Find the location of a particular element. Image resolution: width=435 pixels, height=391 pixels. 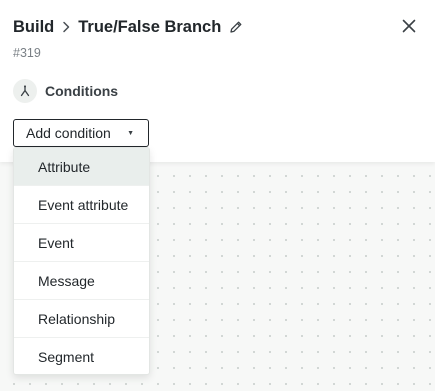

chevron-right-icon is located at coordinates (66, 27).